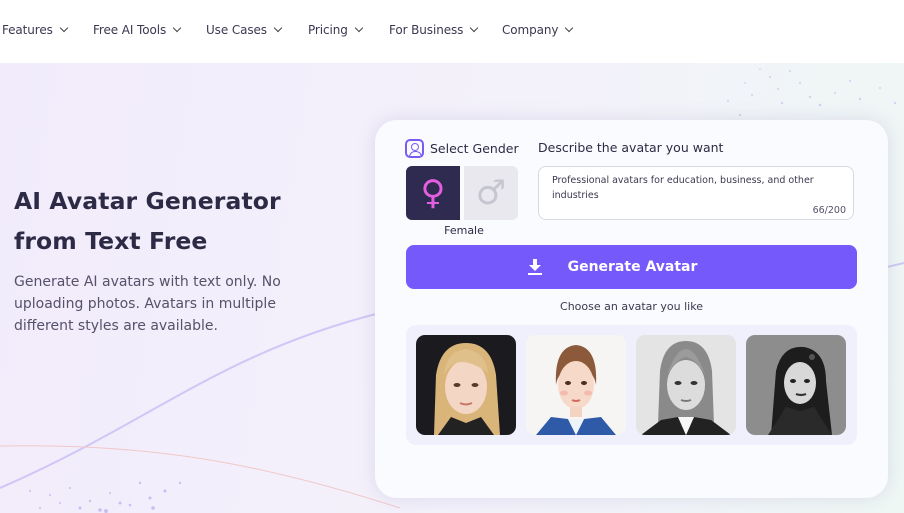  I want to click on female-gender-button: ♀, so click(433, 193).